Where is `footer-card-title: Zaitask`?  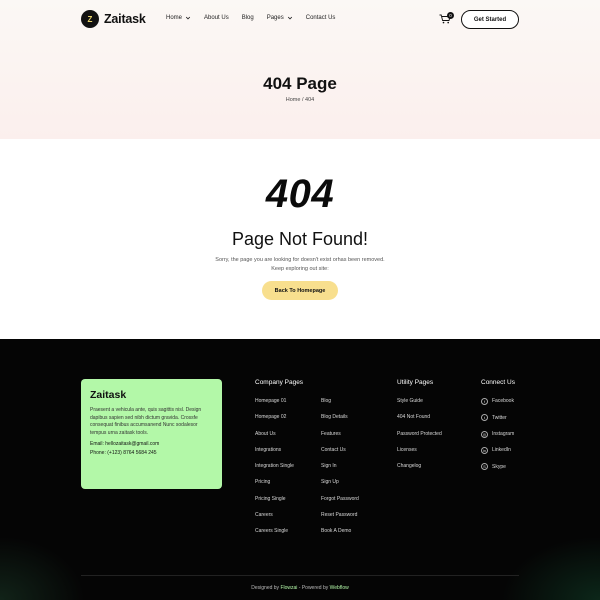 footer-card-title: Zaitask is located at coordinates (108, 395).